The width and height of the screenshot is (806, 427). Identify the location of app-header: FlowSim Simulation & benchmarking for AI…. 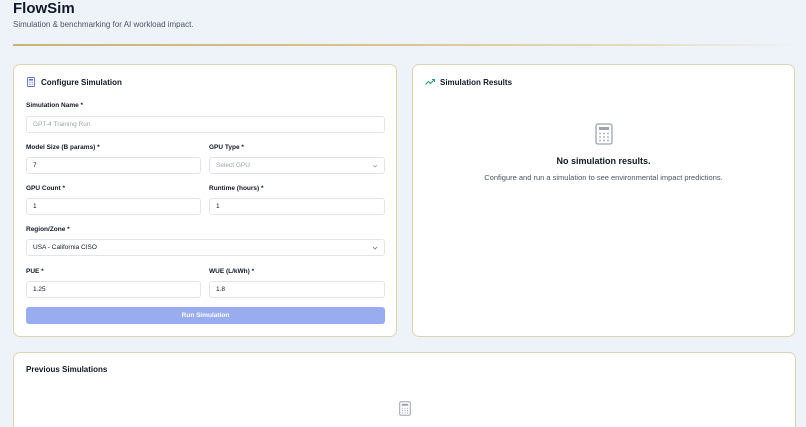
(103, 14).